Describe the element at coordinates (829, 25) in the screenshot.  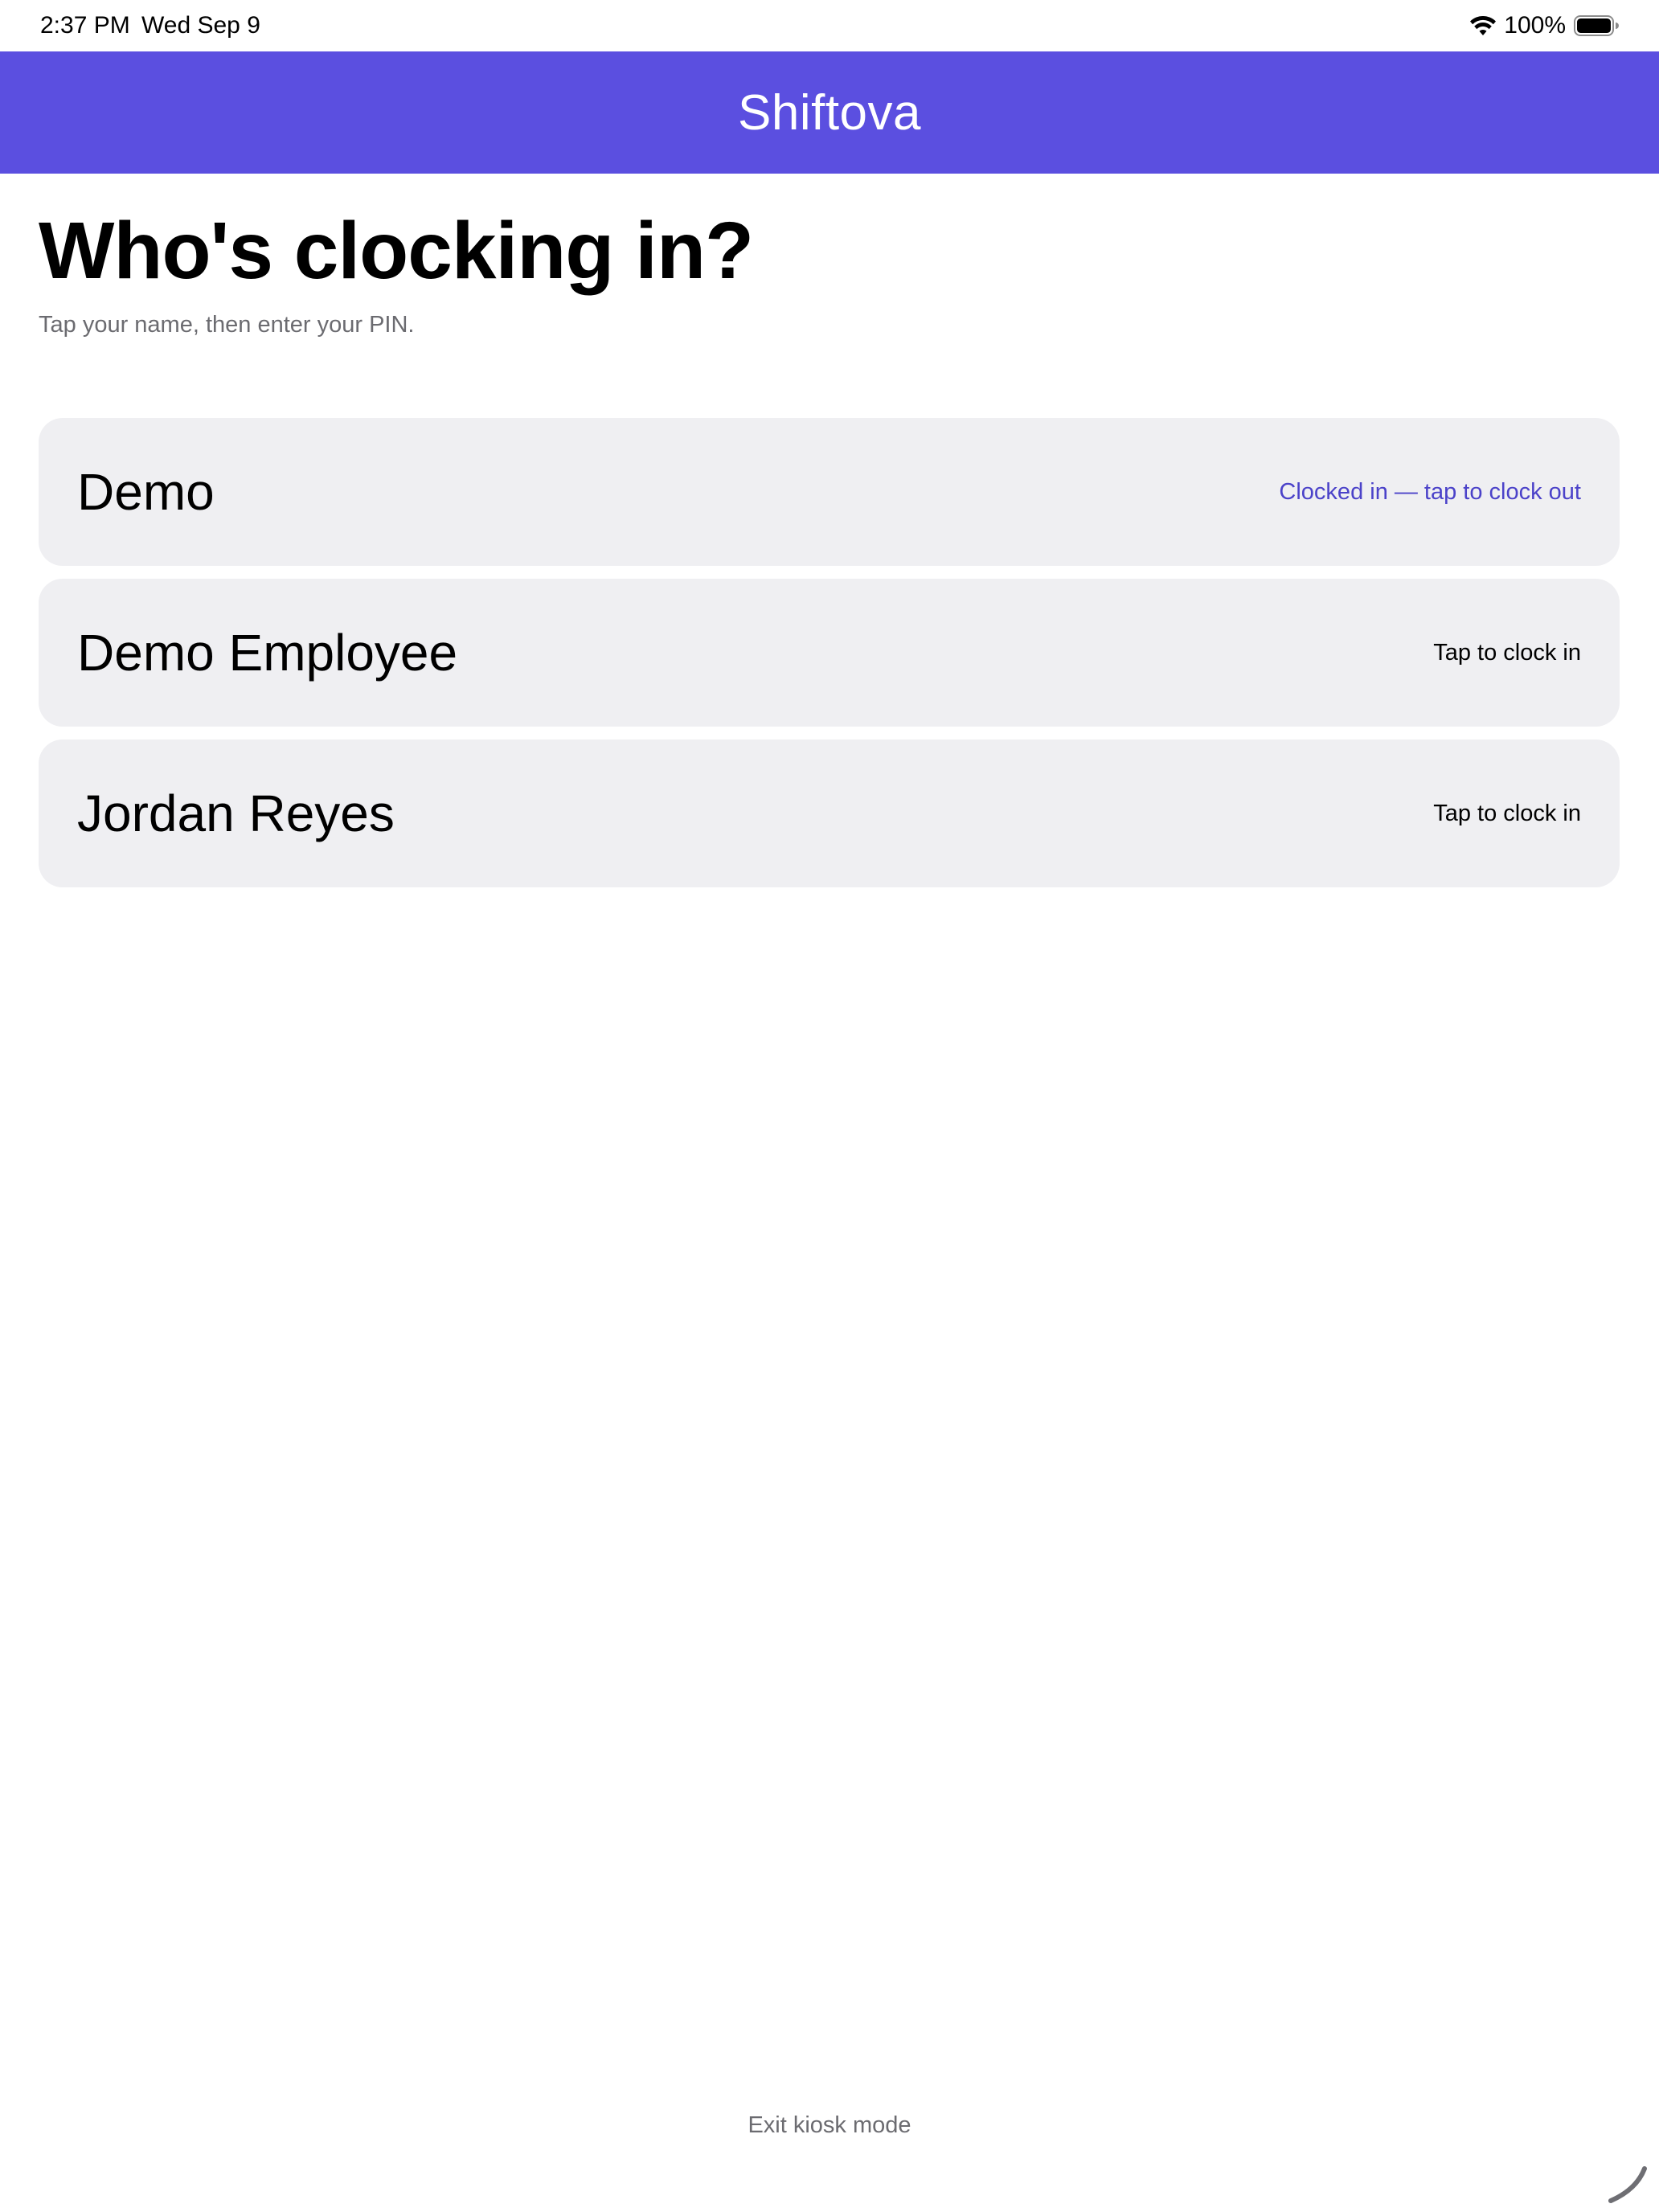
I see `status-bar: 2:37 PM Wed Sep 9 100%` at that location.